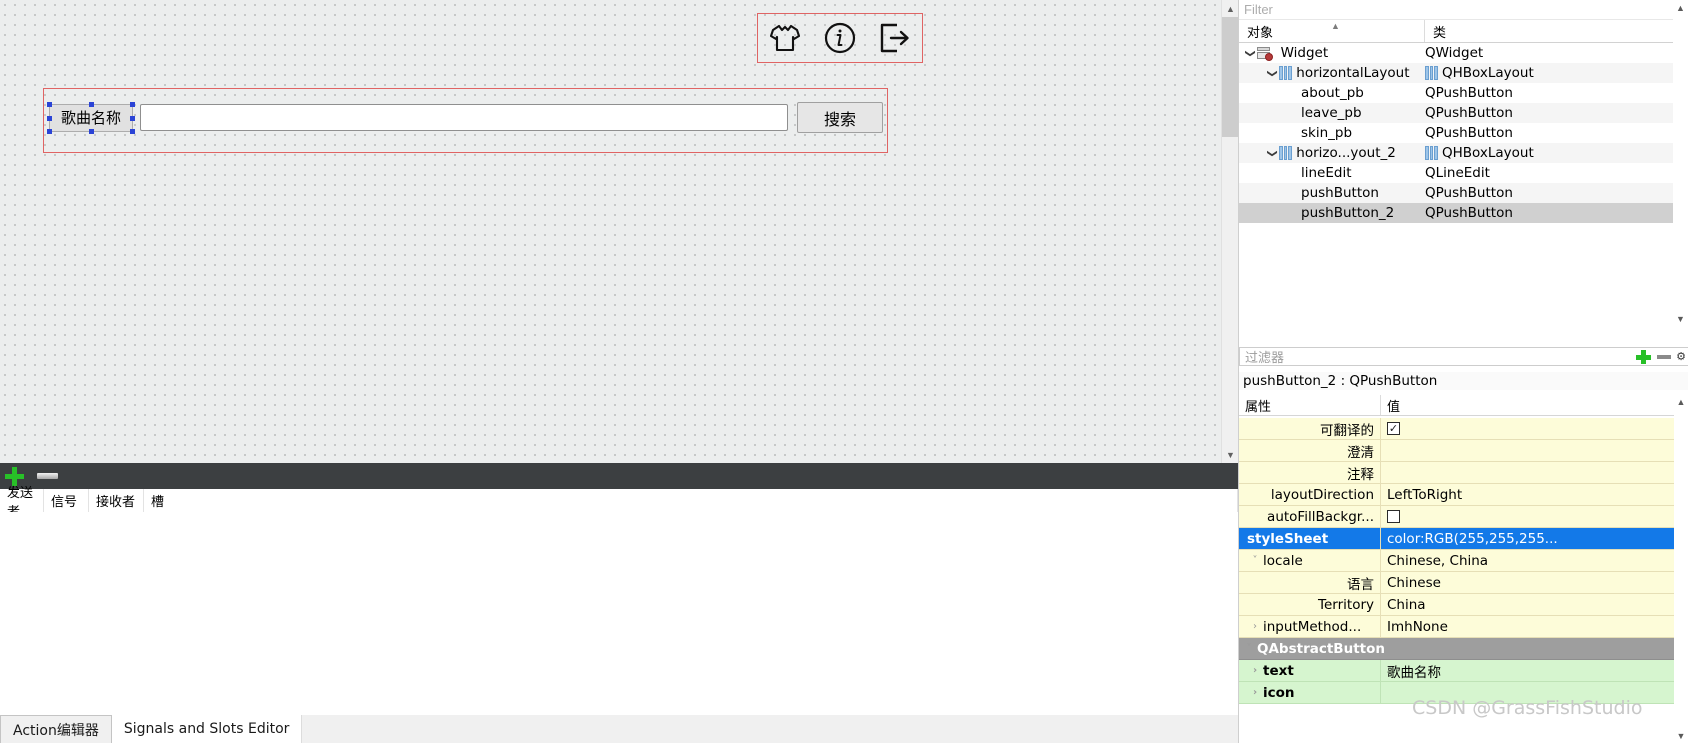 The image size is (1688, 743). I want to click on object-name-label: horizo...yout_2, so click(1346, 153).